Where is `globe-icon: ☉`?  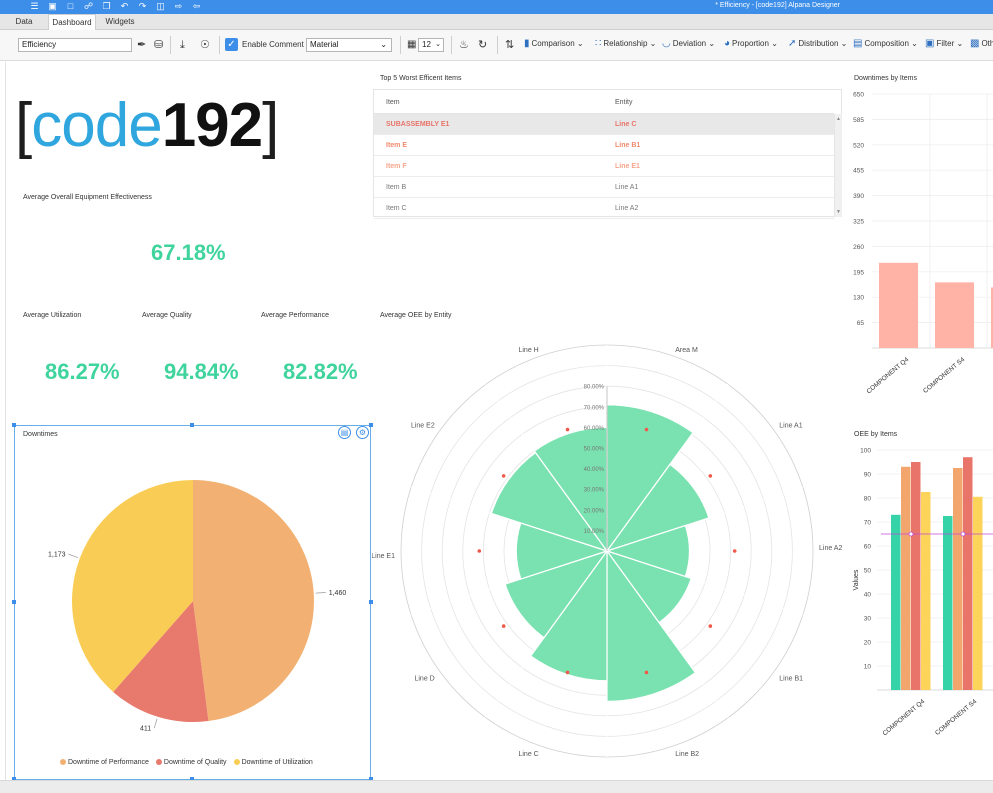
globe-icon: ☉ is located at coordinates (205, 45).